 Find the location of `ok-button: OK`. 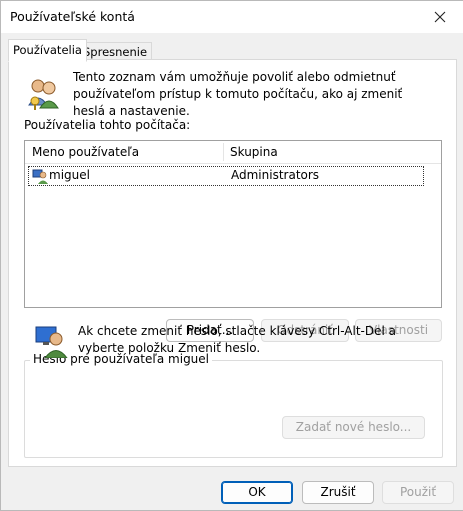

ok-button: OK is located at coordinates (257, 492).